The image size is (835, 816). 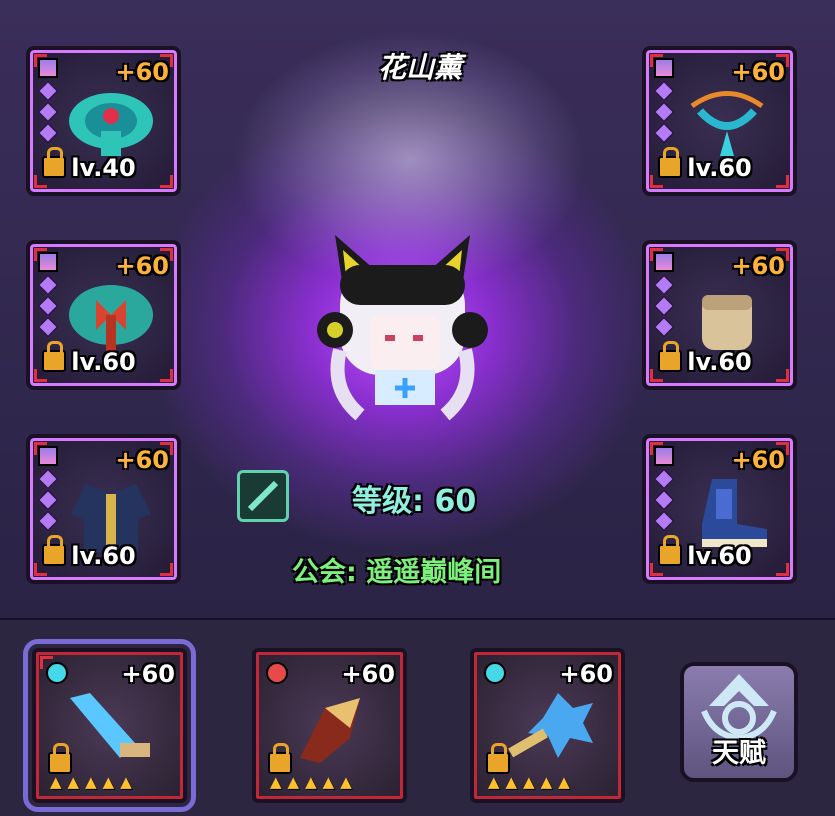 What do you see at coordinates (103, 509) in the screenshot?
I see `equipment-slot-left-3: +60 lv.60` at bounding box center [103, 509].